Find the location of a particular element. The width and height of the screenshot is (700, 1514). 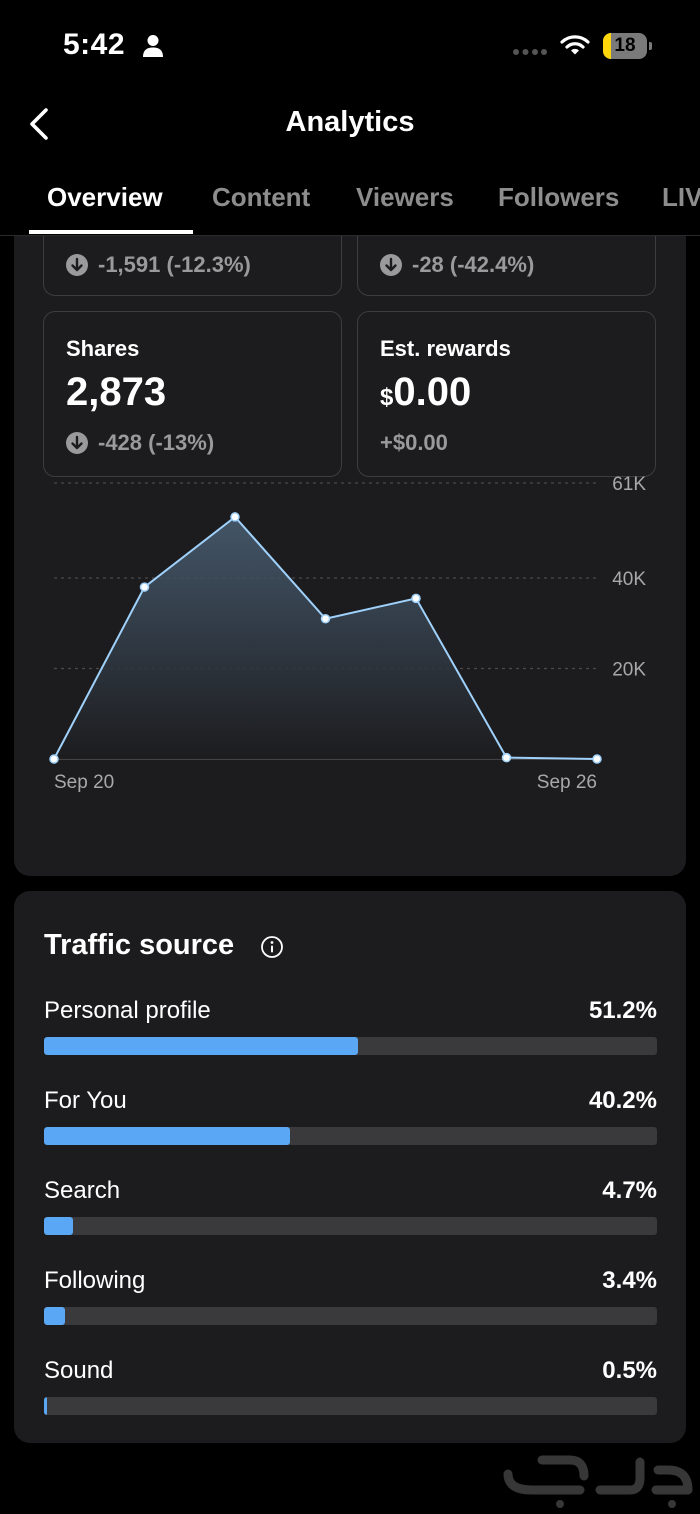

tab-bar: Overview Content Viewers Followers LIVE is located at coordinates (350, 198).